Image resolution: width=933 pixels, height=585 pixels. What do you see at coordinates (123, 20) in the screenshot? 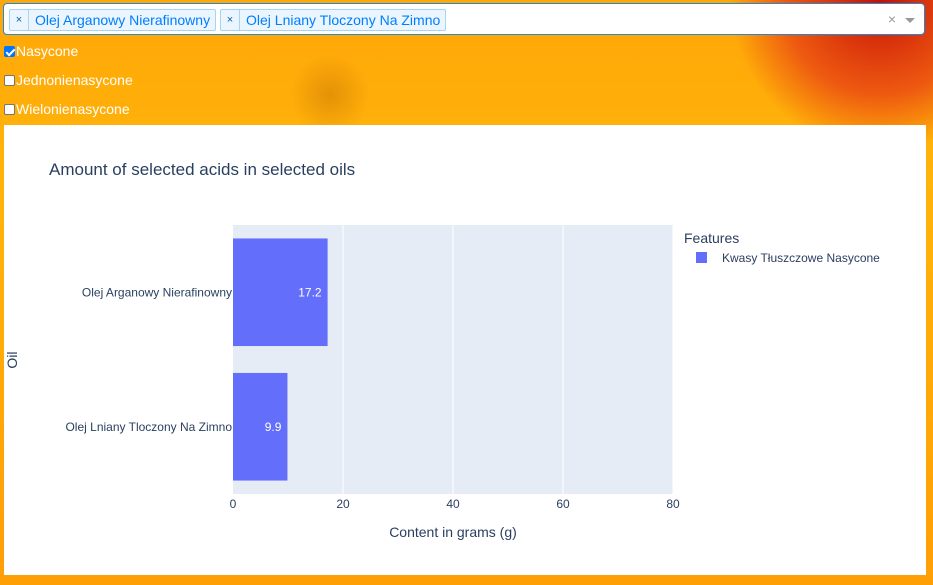
I see `chip-label: Olej Arganowy Nierafinowny` at bounding box center [123, 20].